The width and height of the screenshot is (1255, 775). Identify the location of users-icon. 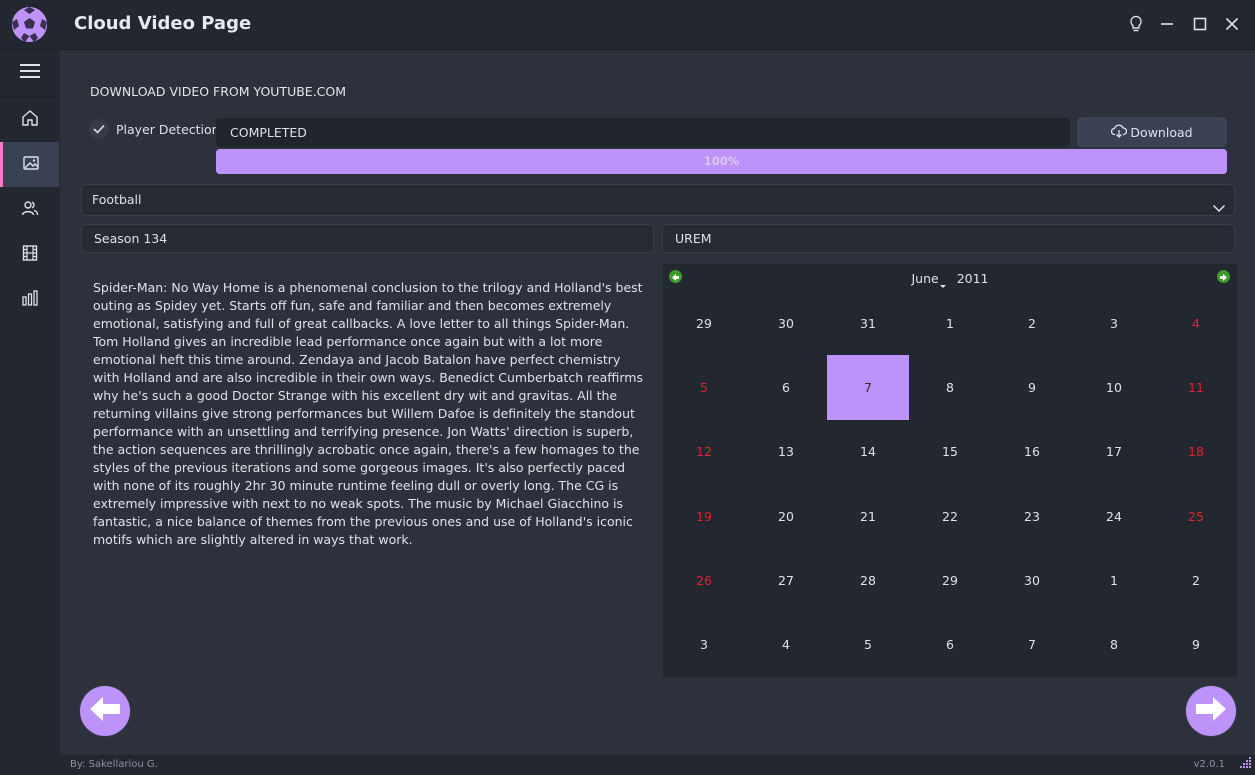
(30, 210).